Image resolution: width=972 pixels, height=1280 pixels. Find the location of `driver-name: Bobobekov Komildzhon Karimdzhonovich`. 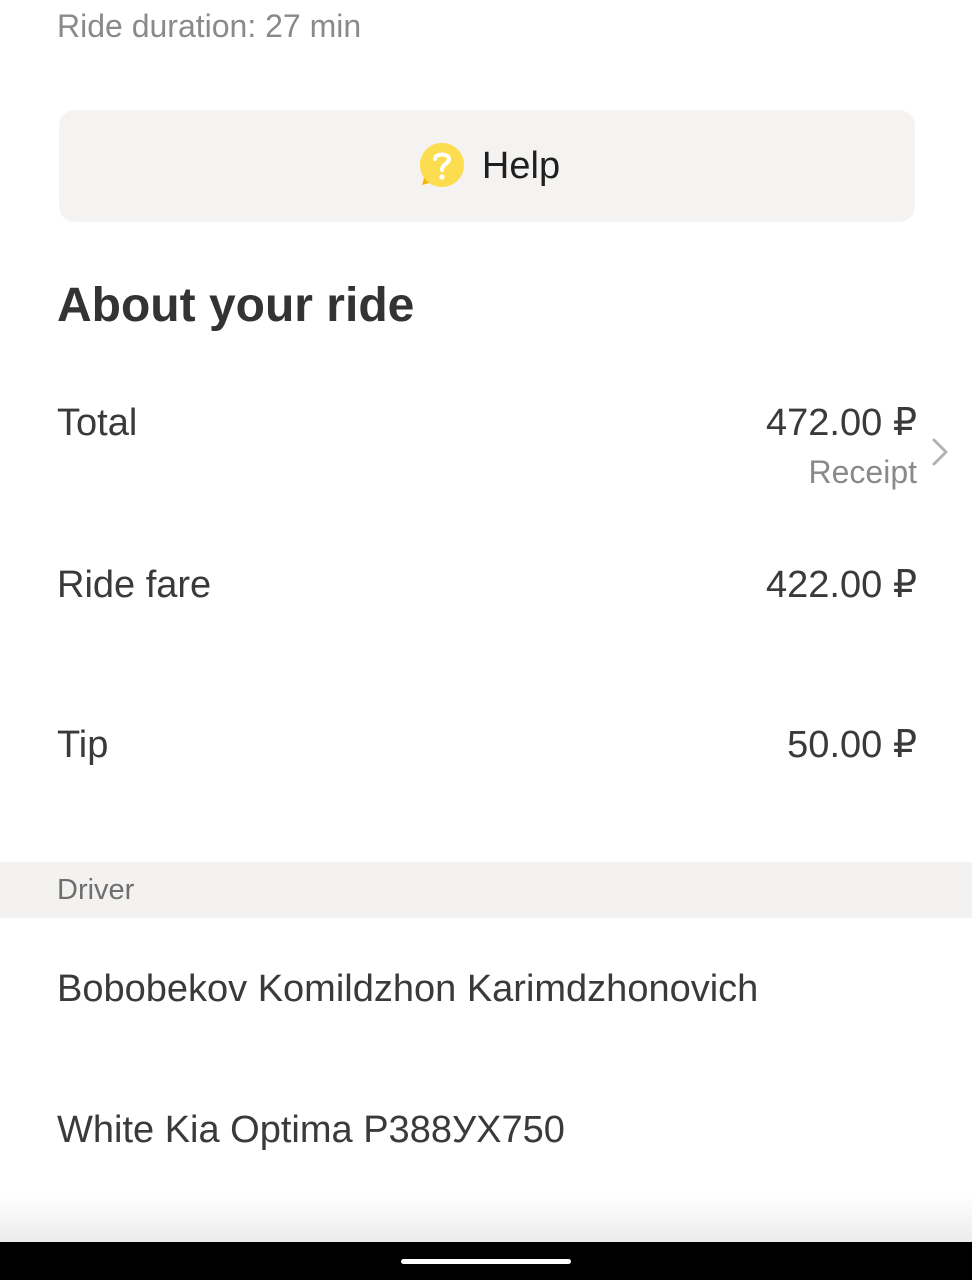

driver-name: Bobobekov Komildzhon Karimdzhonovich is located at coordinates (408, 989).